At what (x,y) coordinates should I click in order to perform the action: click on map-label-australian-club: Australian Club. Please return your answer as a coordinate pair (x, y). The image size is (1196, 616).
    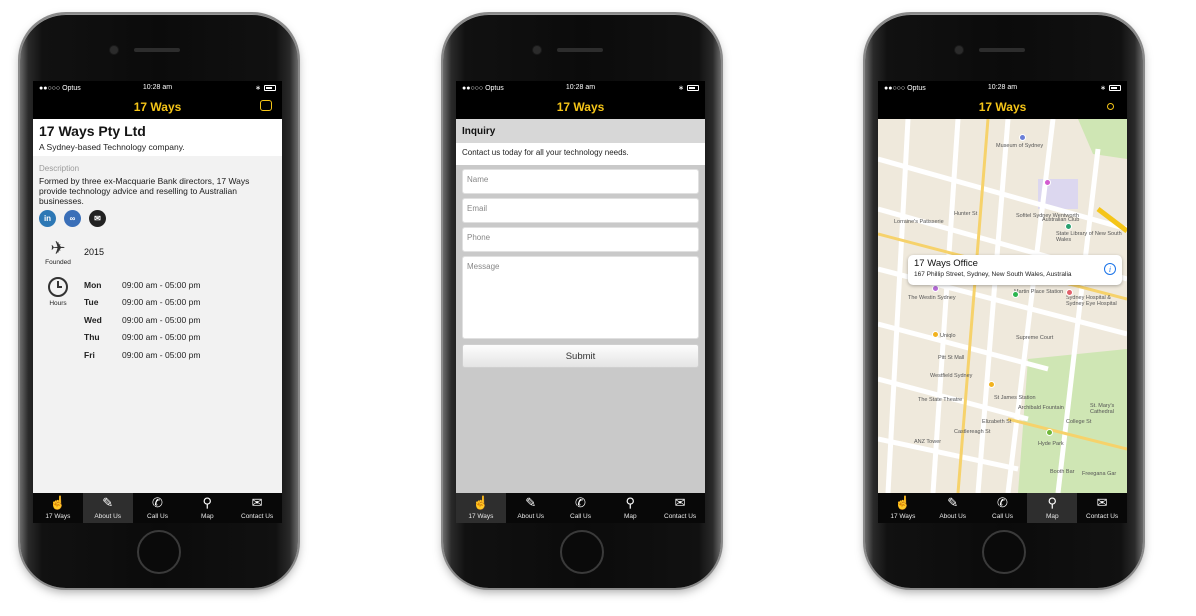
    Looking at the image, I should click on (1061, 220).